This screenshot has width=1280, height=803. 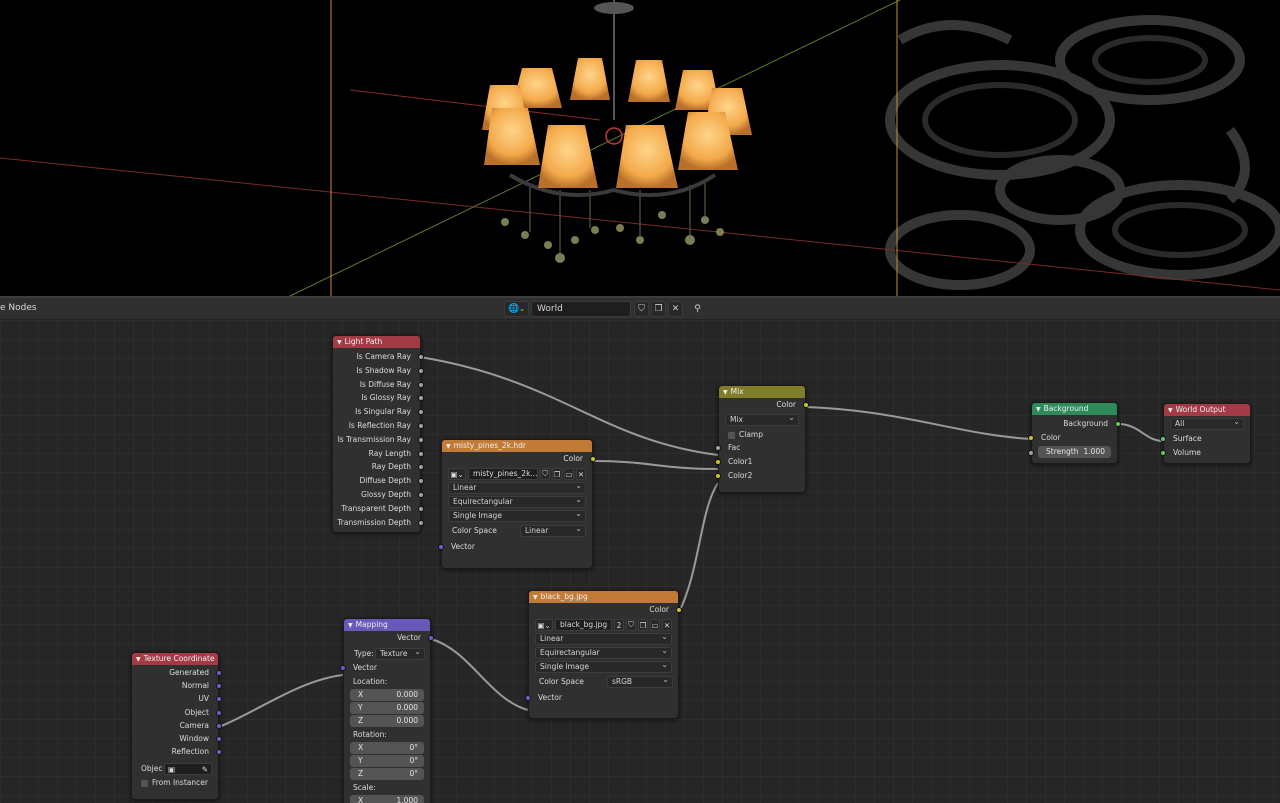 What do you see at coordinates (1205, 439) in the screenshot?
I see `input-surface: Surface` at bounding box center [1205, 439].